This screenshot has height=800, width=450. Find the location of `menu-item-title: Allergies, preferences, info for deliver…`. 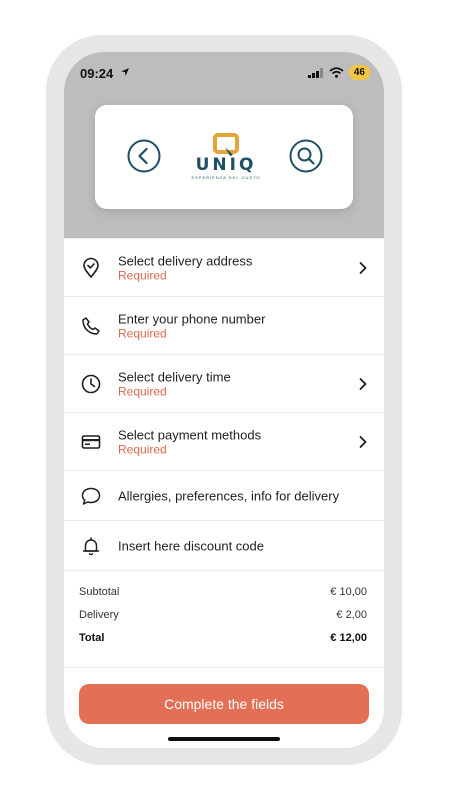

menu-item-title: Allergies, preferences, info for deliver… is located at coordinates (229, 495).